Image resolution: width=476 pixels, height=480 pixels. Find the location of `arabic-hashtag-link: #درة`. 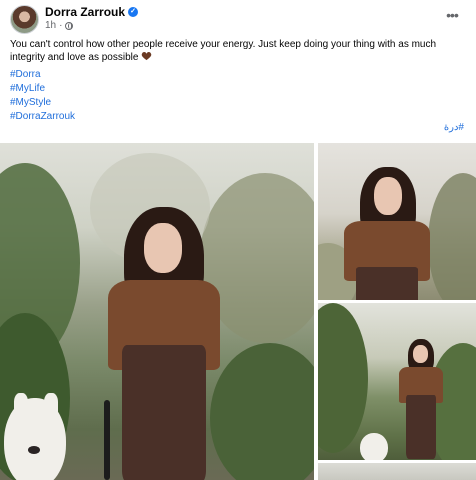

arabic-hashtag-link: #درة is located at coordinates (454, 127).